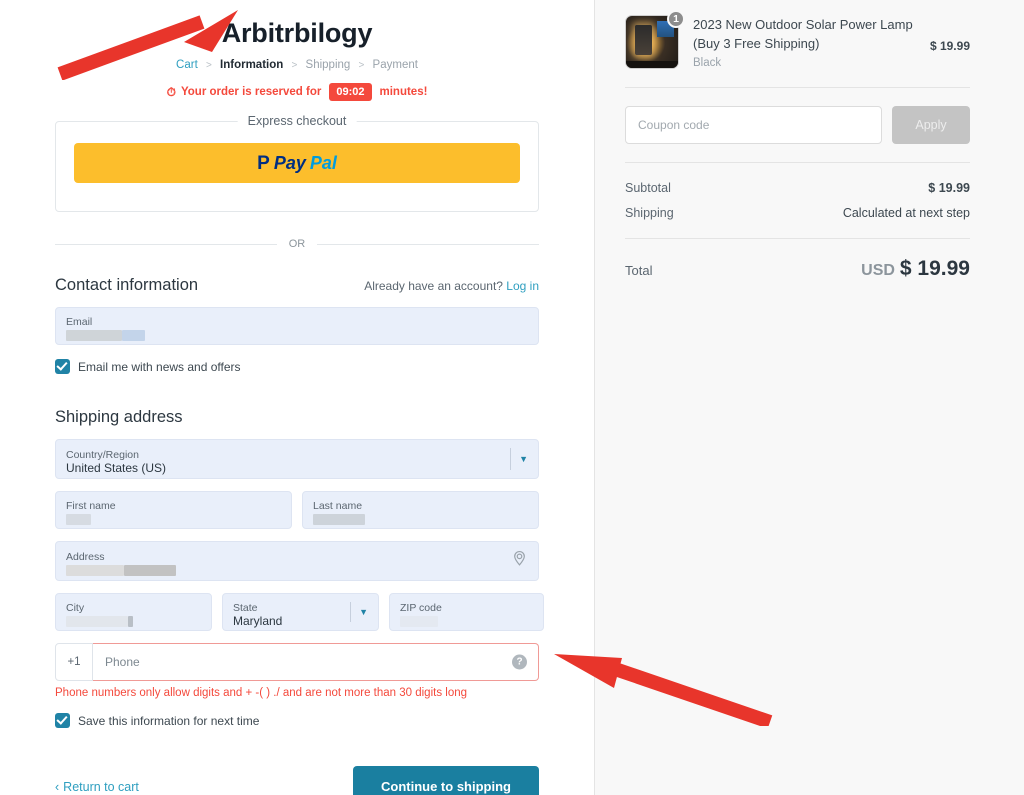 Image resolution: width=1024 pixels, height=795 pixels. Describe the element at coordinates (433, 286) in the screenshot. I see `account-prompt-text: Already have an account?` at that location.